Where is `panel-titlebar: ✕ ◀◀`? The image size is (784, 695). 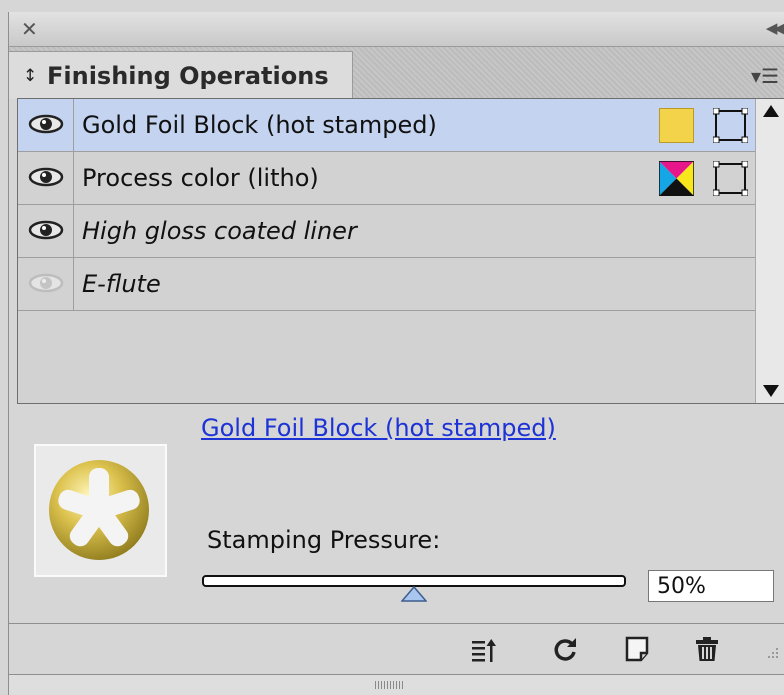
panel-titlebar: ✕ ◀◀ is located at coordinates (396, 29).